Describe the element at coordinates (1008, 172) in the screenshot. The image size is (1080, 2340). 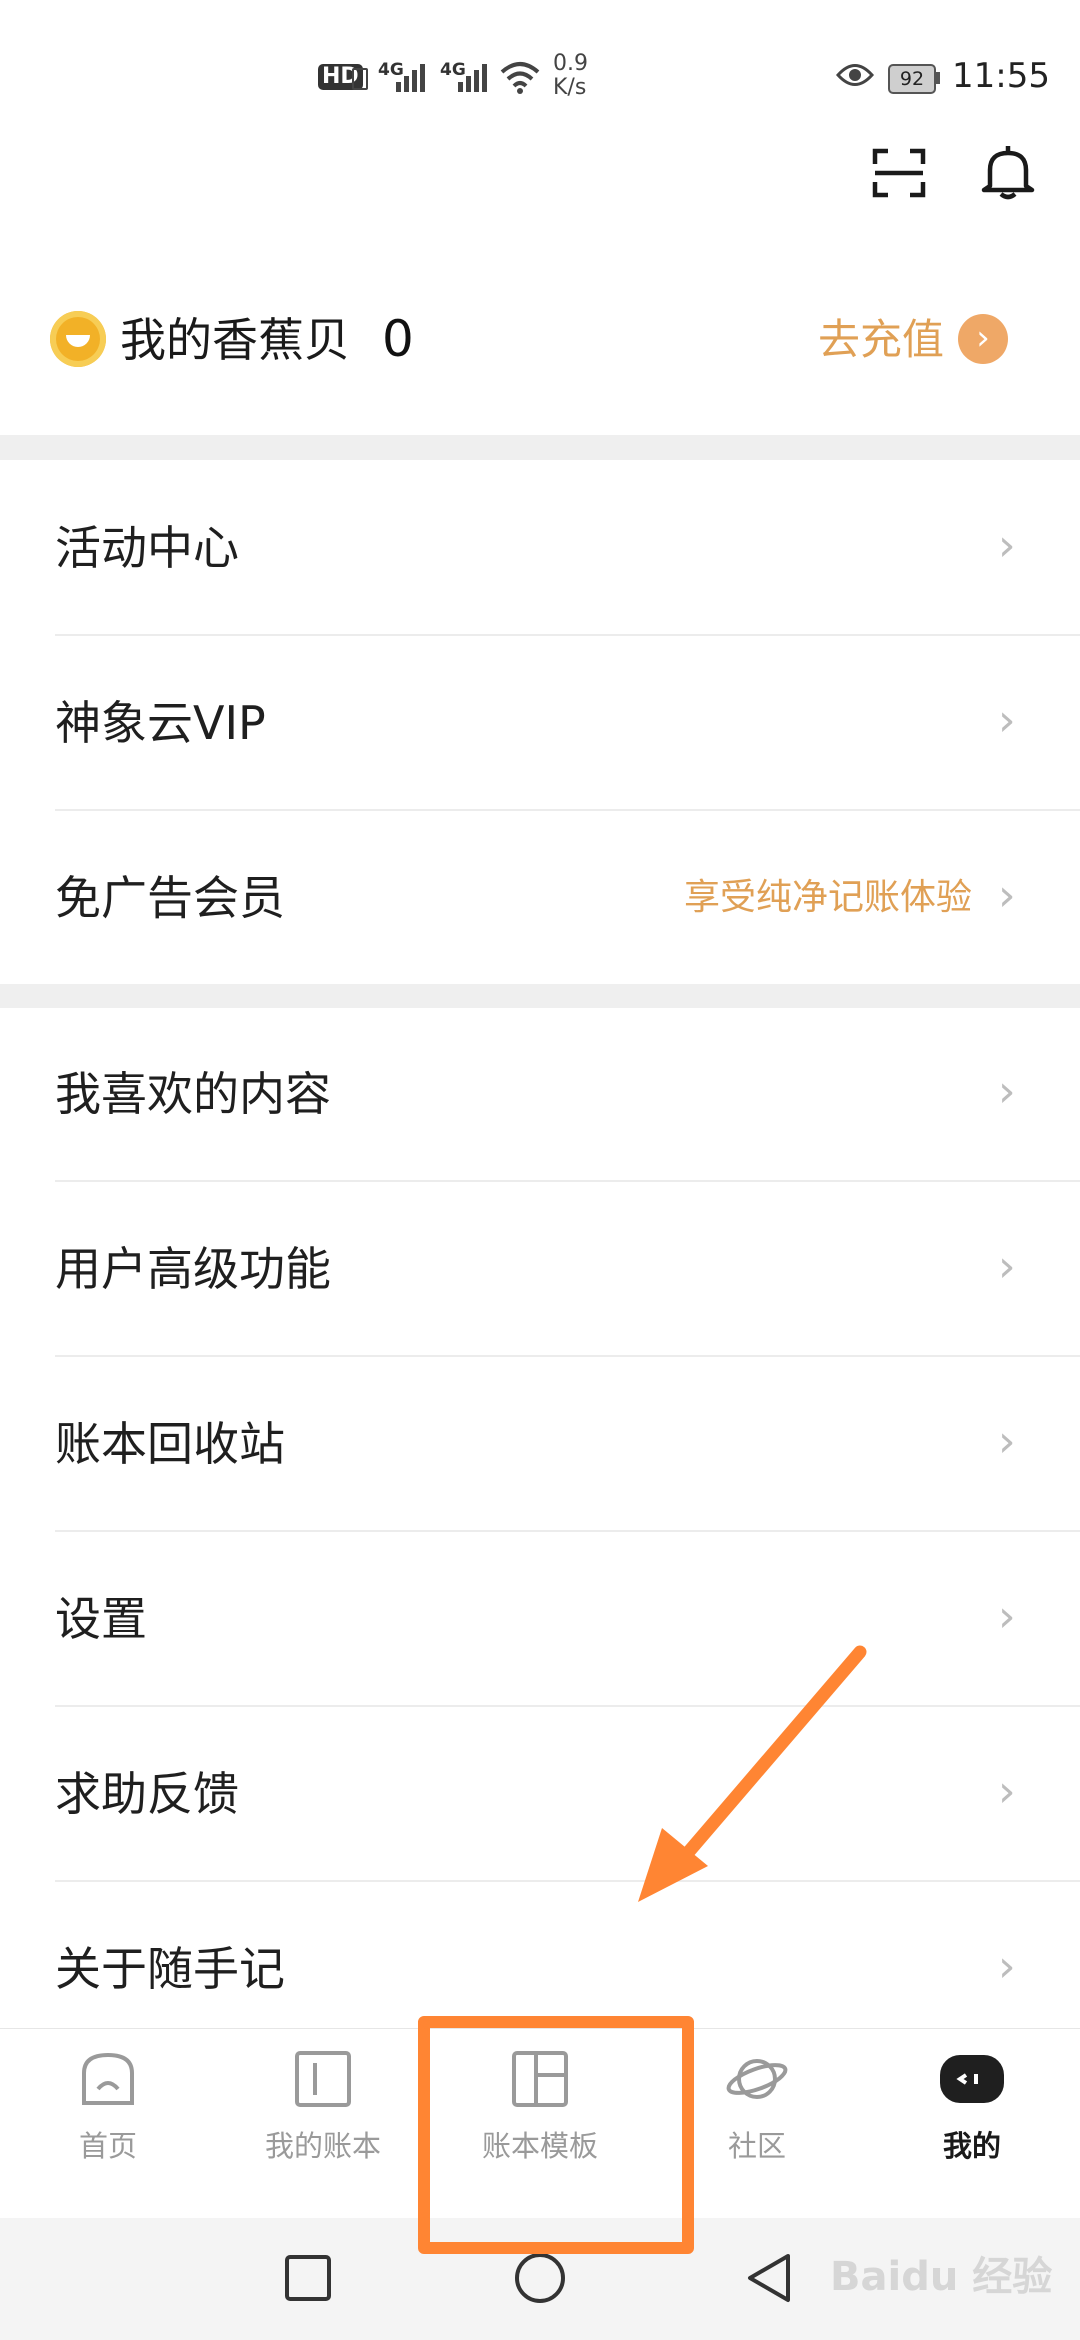
I see `bell-icon` at that location.